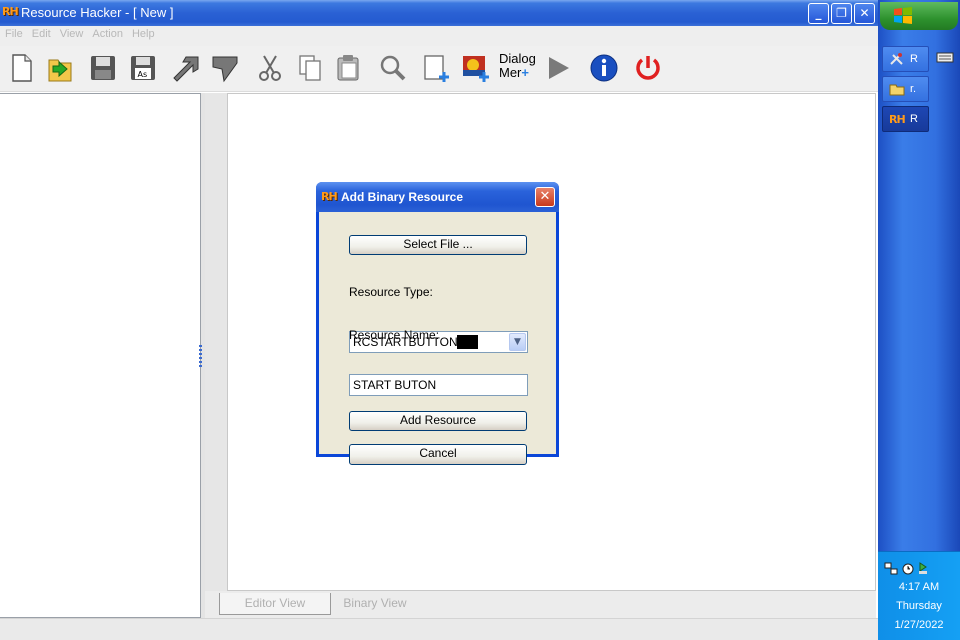 This screenshot has width=960, height=640. I want to click on save-icon, so click(103, 68).